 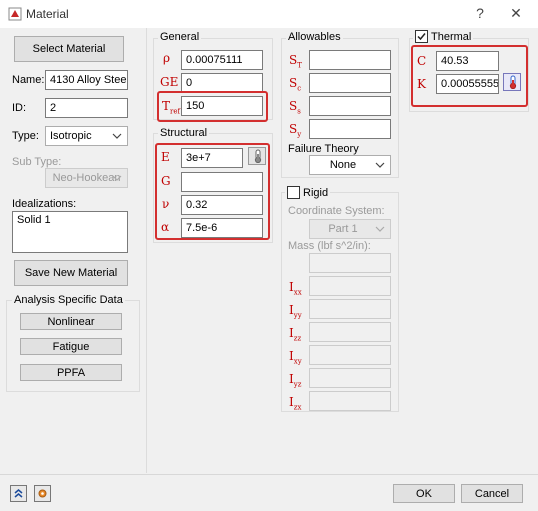 I want to click on st-input, so click(x=350, y=60).